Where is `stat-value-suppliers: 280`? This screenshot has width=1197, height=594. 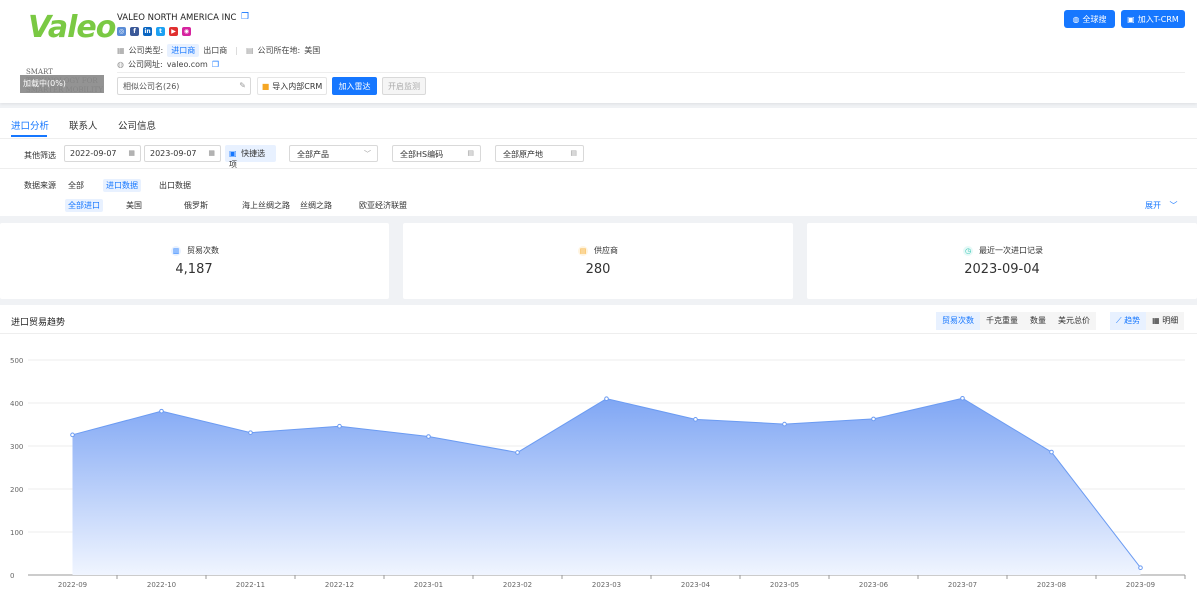 stat-value-suppliers: 280 is located at coordinates (598, 269).